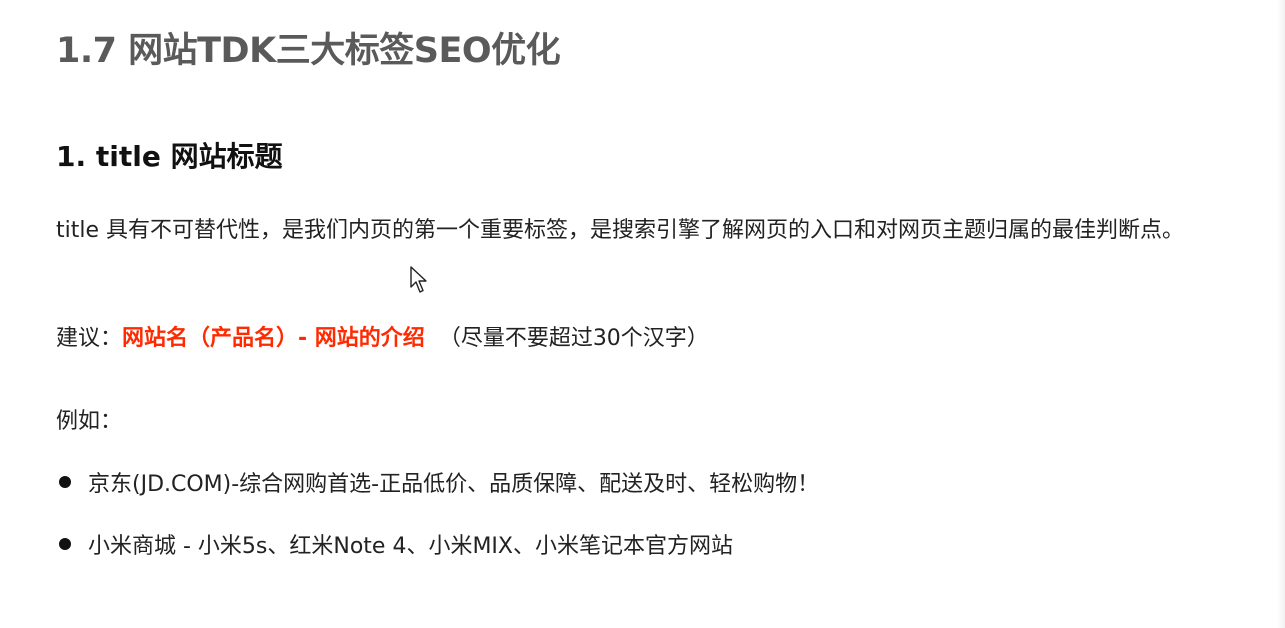 Image resolution: width=1285 pixels, height=628 pixels. What do you see at coordinates (418, 279) in the screenshot?
I see `mouse-pointer-icon` at bounding box center [418, 279].